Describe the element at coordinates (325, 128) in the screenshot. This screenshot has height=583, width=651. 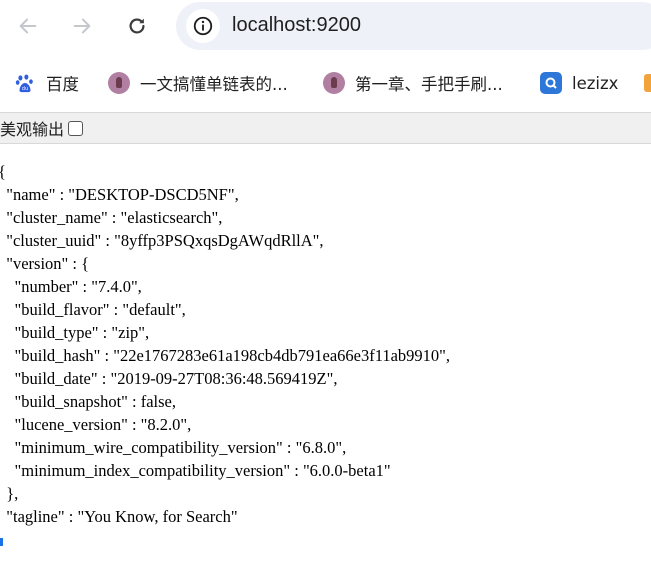
I see `pretty-print-bar: 美观输出` at that location.